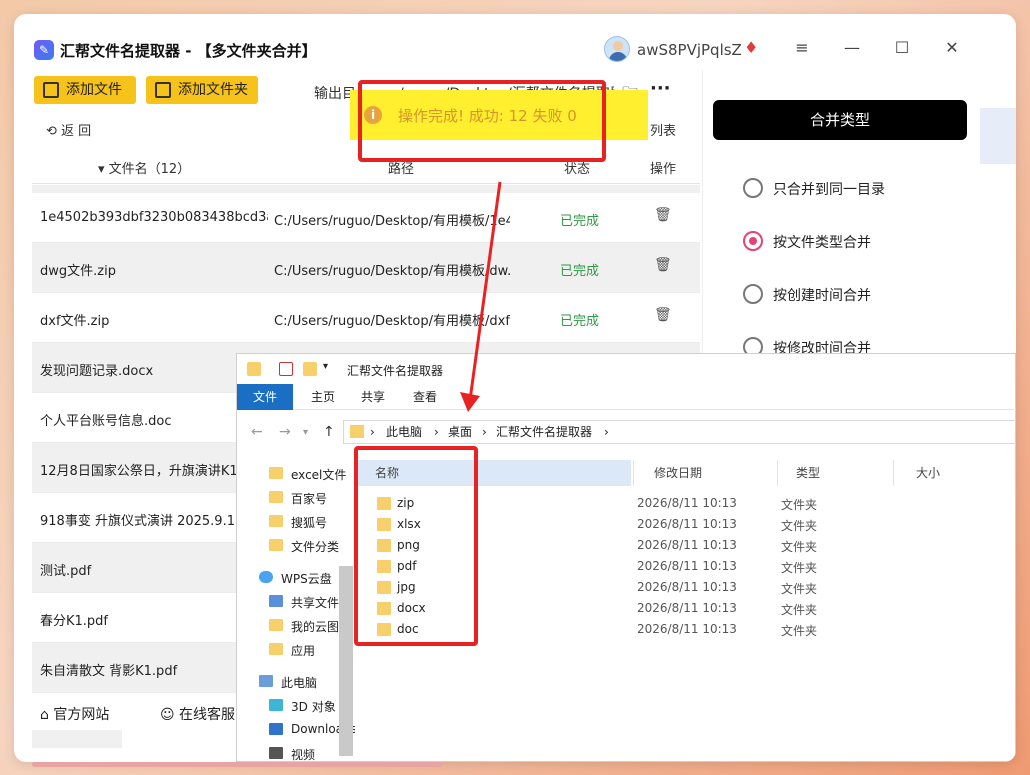  Describe the element at coordinates (852, 48) in the screenshot. I see `minimize-button: —` at that location.